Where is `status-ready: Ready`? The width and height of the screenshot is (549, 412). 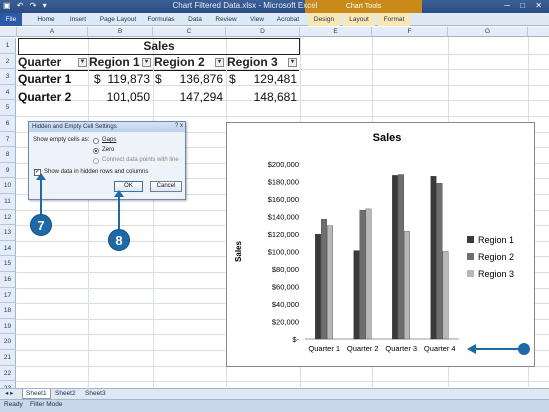 status-ready: Ready is located at coordinates (13, 404).